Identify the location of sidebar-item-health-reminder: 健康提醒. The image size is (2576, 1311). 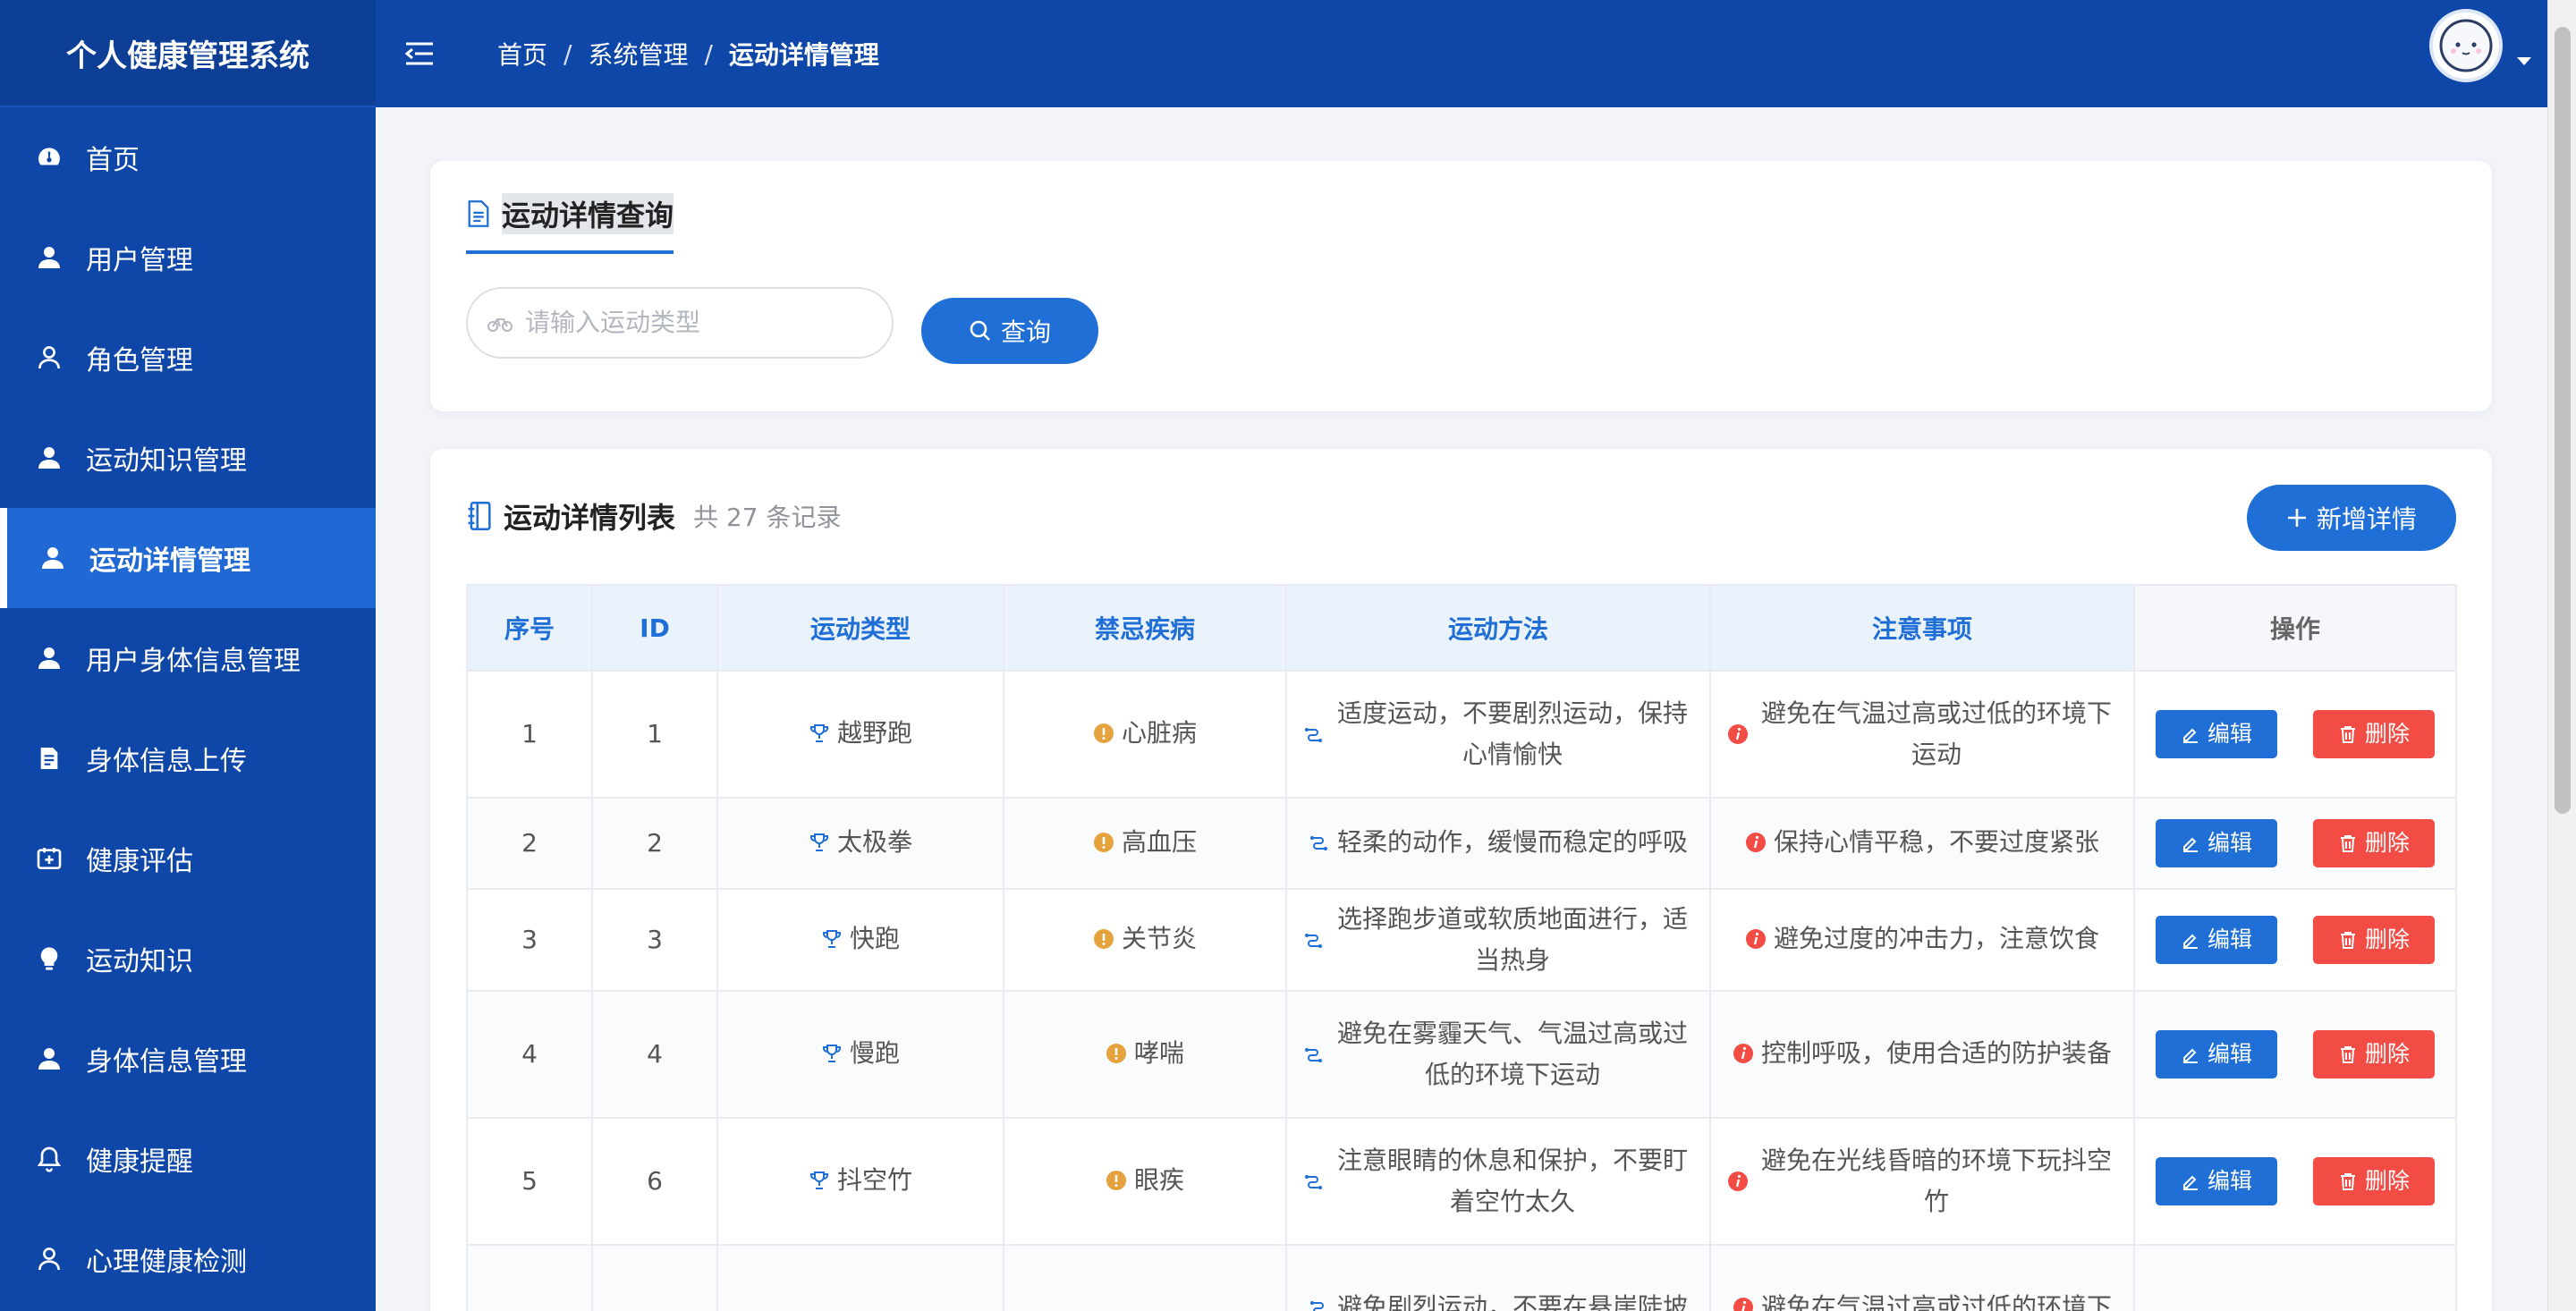
(188, 1159).